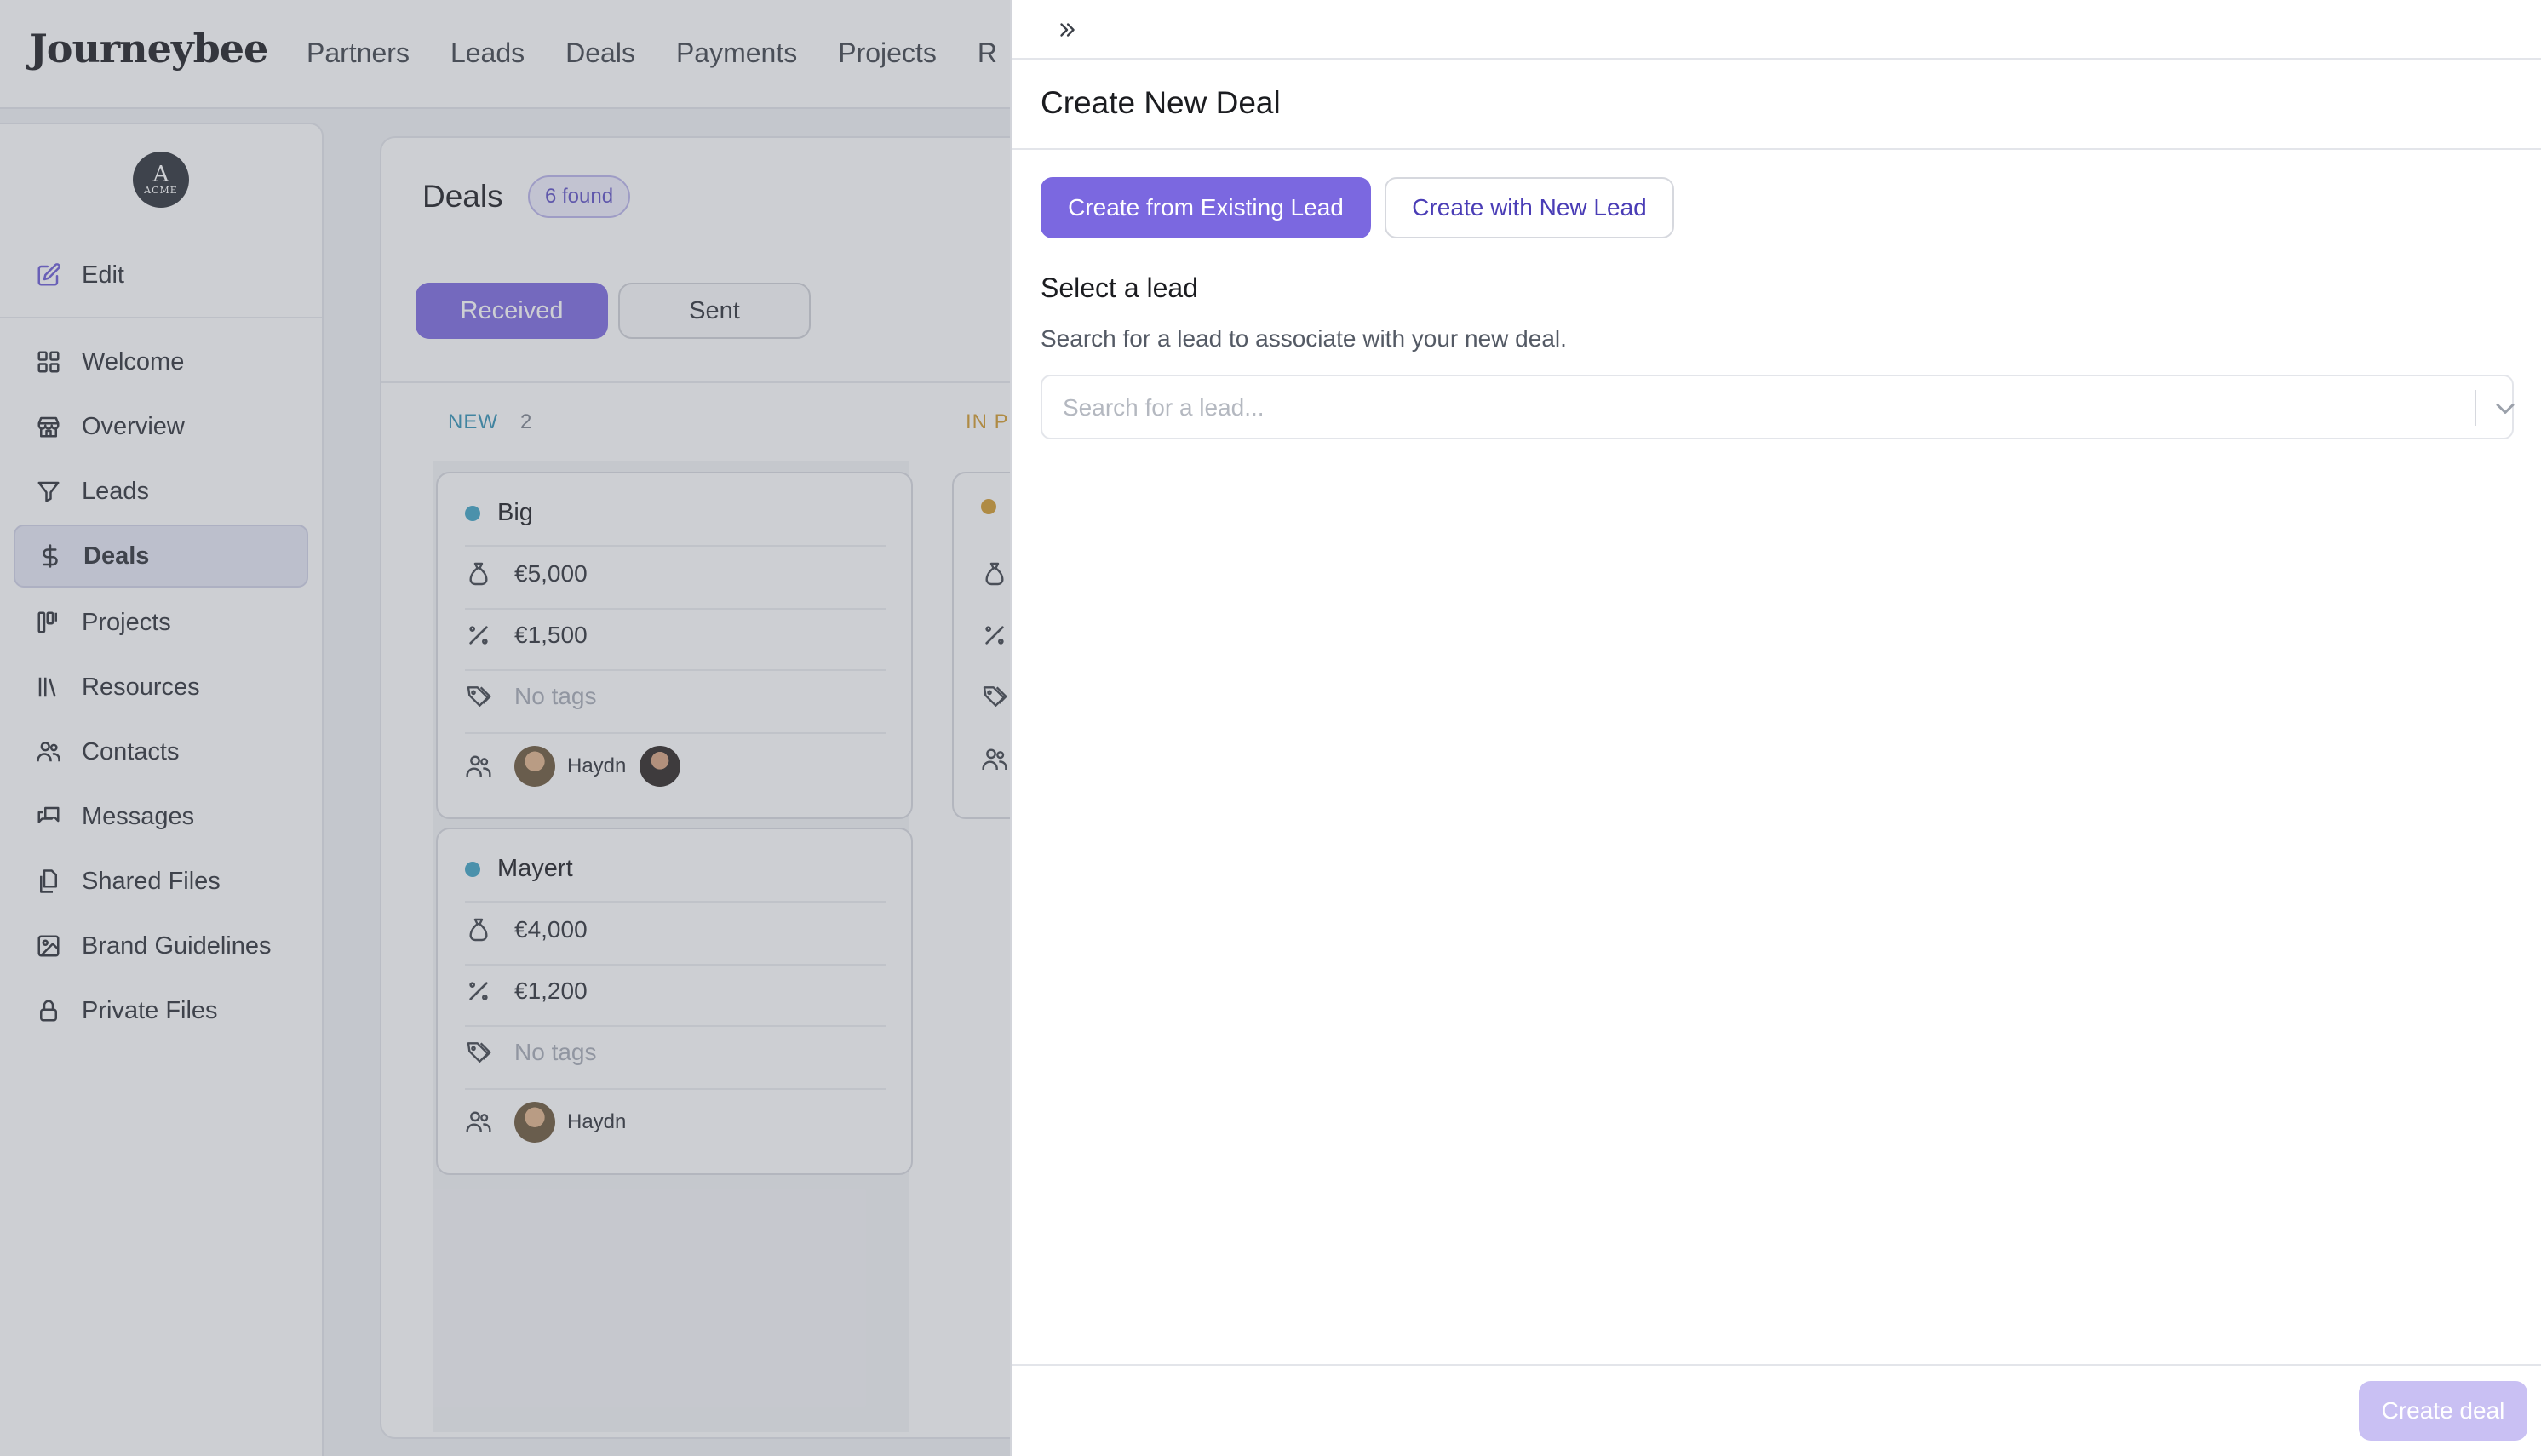 This screenshot has width=2541, height=1456. Describe the element at coordinates (1530, 207) in the screenshot. I see `create-with-new-lead-button: Create with New Lead` at that location.